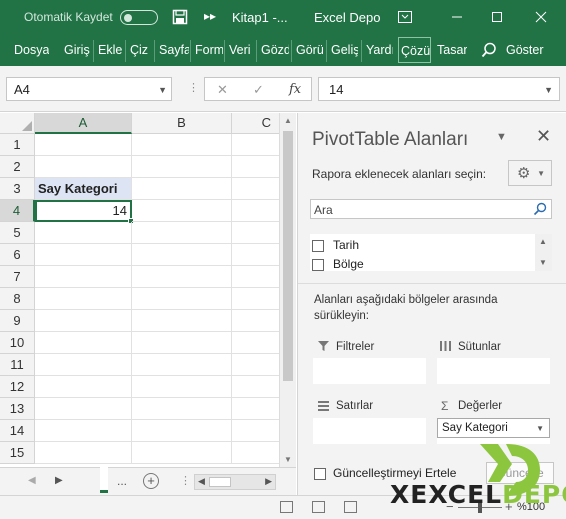  What do you see at coordinates (139, 17) in the screenshot?
I see `autosave-toggle` at bounding box center [139, 17].